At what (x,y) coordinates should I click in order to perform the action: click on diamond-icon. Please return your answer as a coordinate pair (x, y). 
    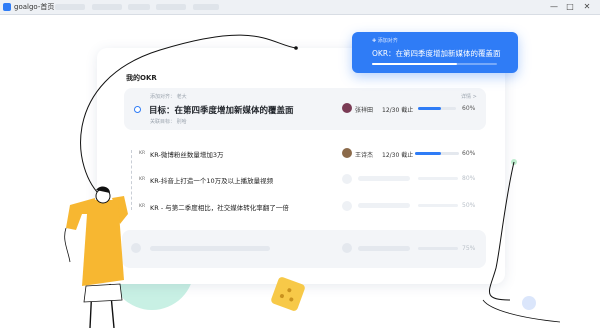
    Looking at the image, I should click on (288, 294).